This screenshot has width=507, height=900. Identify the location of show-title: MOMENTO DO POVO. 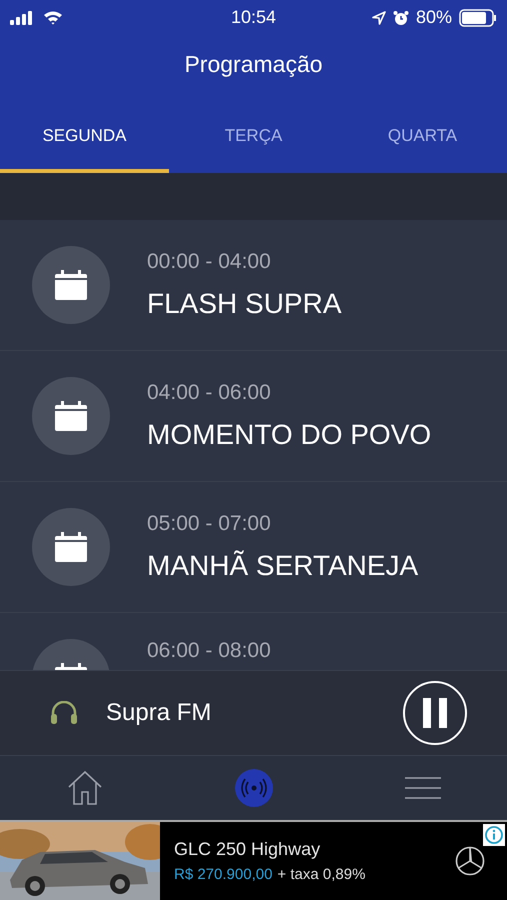
(289, 435).